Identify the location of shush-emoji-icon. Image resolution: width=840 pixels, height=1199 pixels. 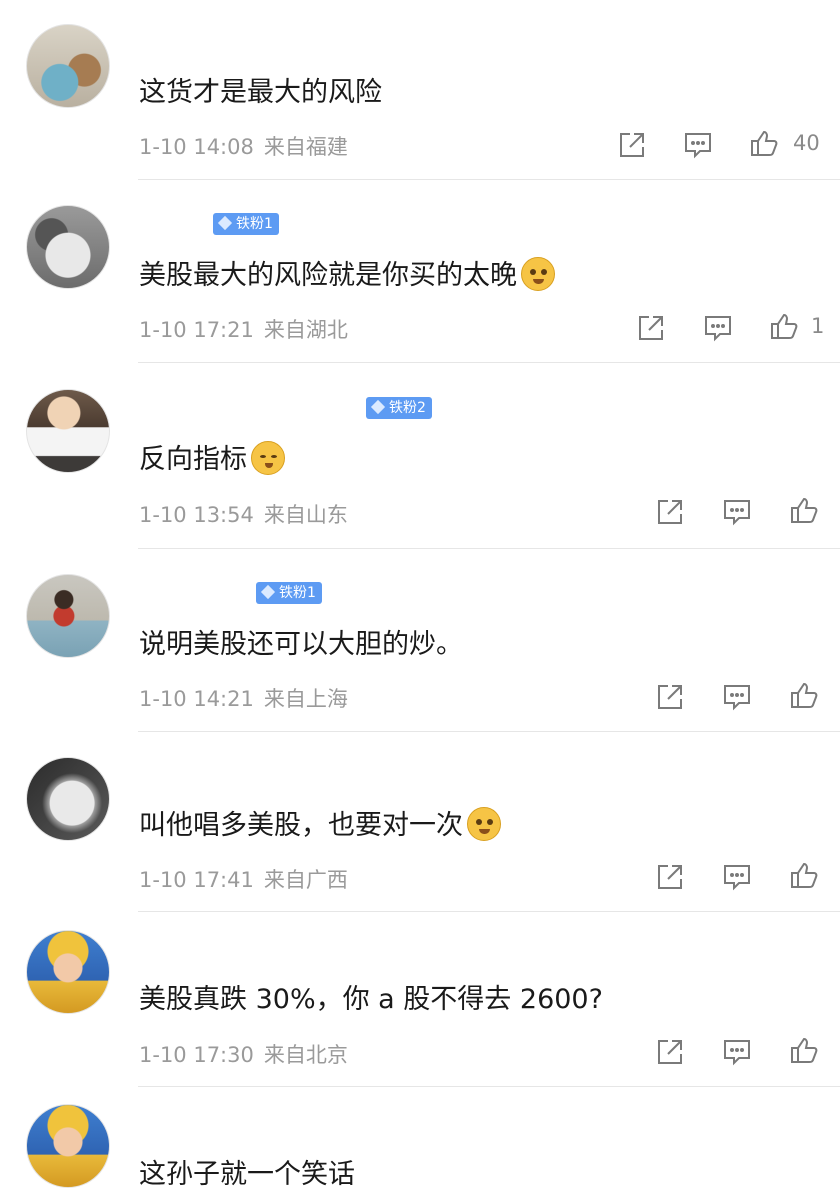
(268, 457).